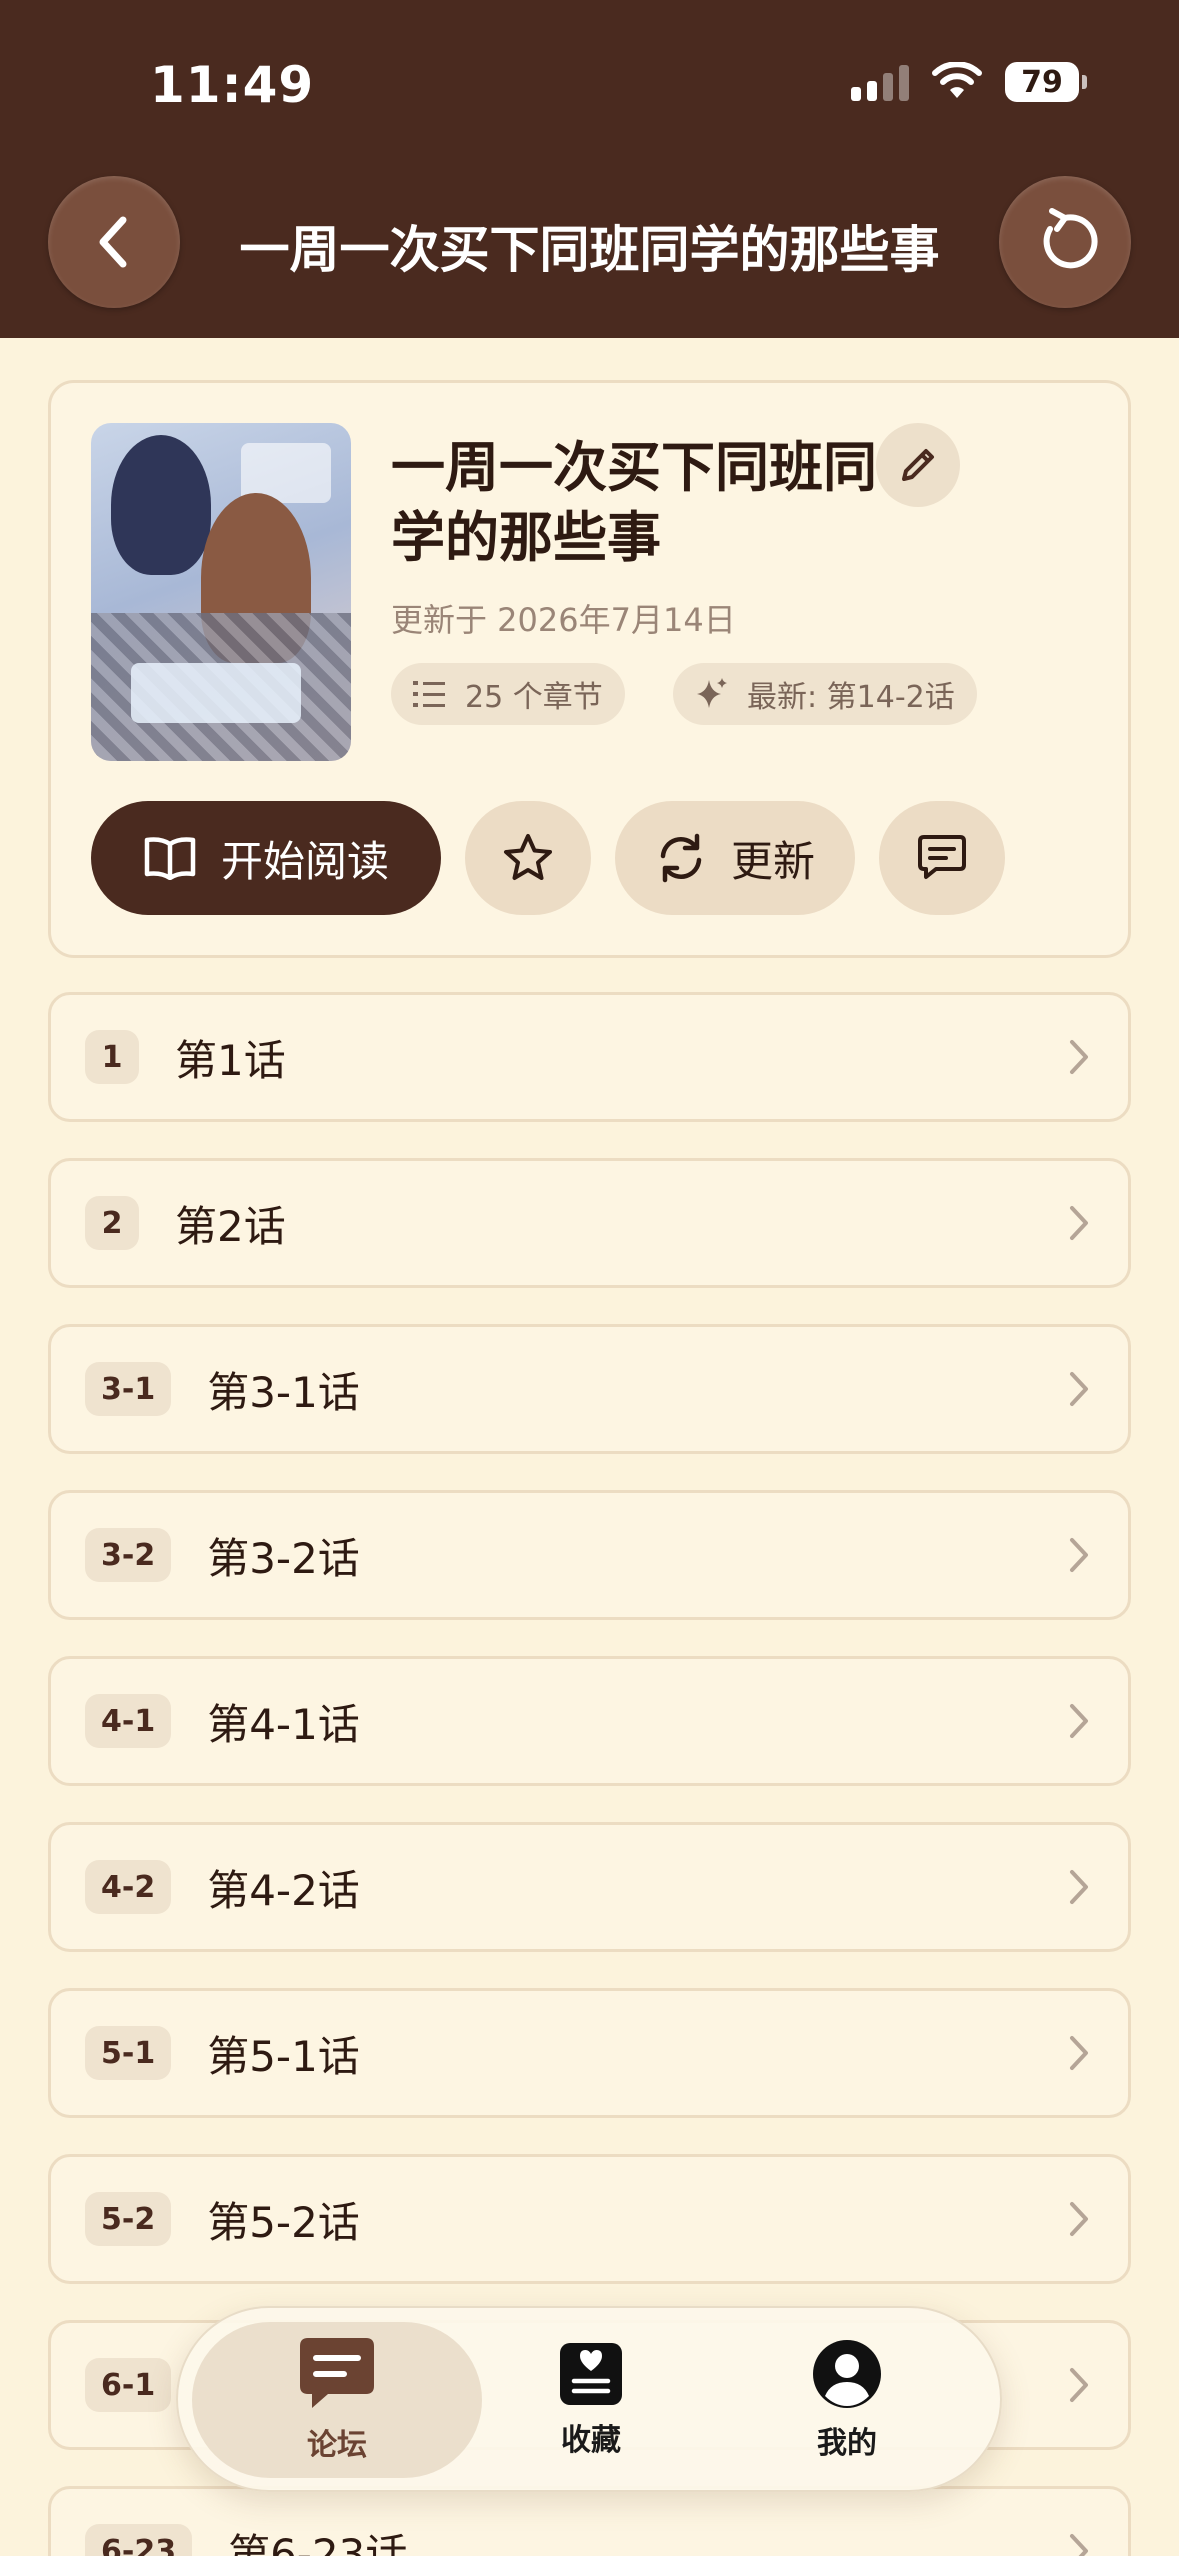 The width and height of the screenshot is (1179, 2556). What do you see at coordinates (1070, 238) in the screenshot?
I see `refresh-icon` at bounding box center [1070, 238].